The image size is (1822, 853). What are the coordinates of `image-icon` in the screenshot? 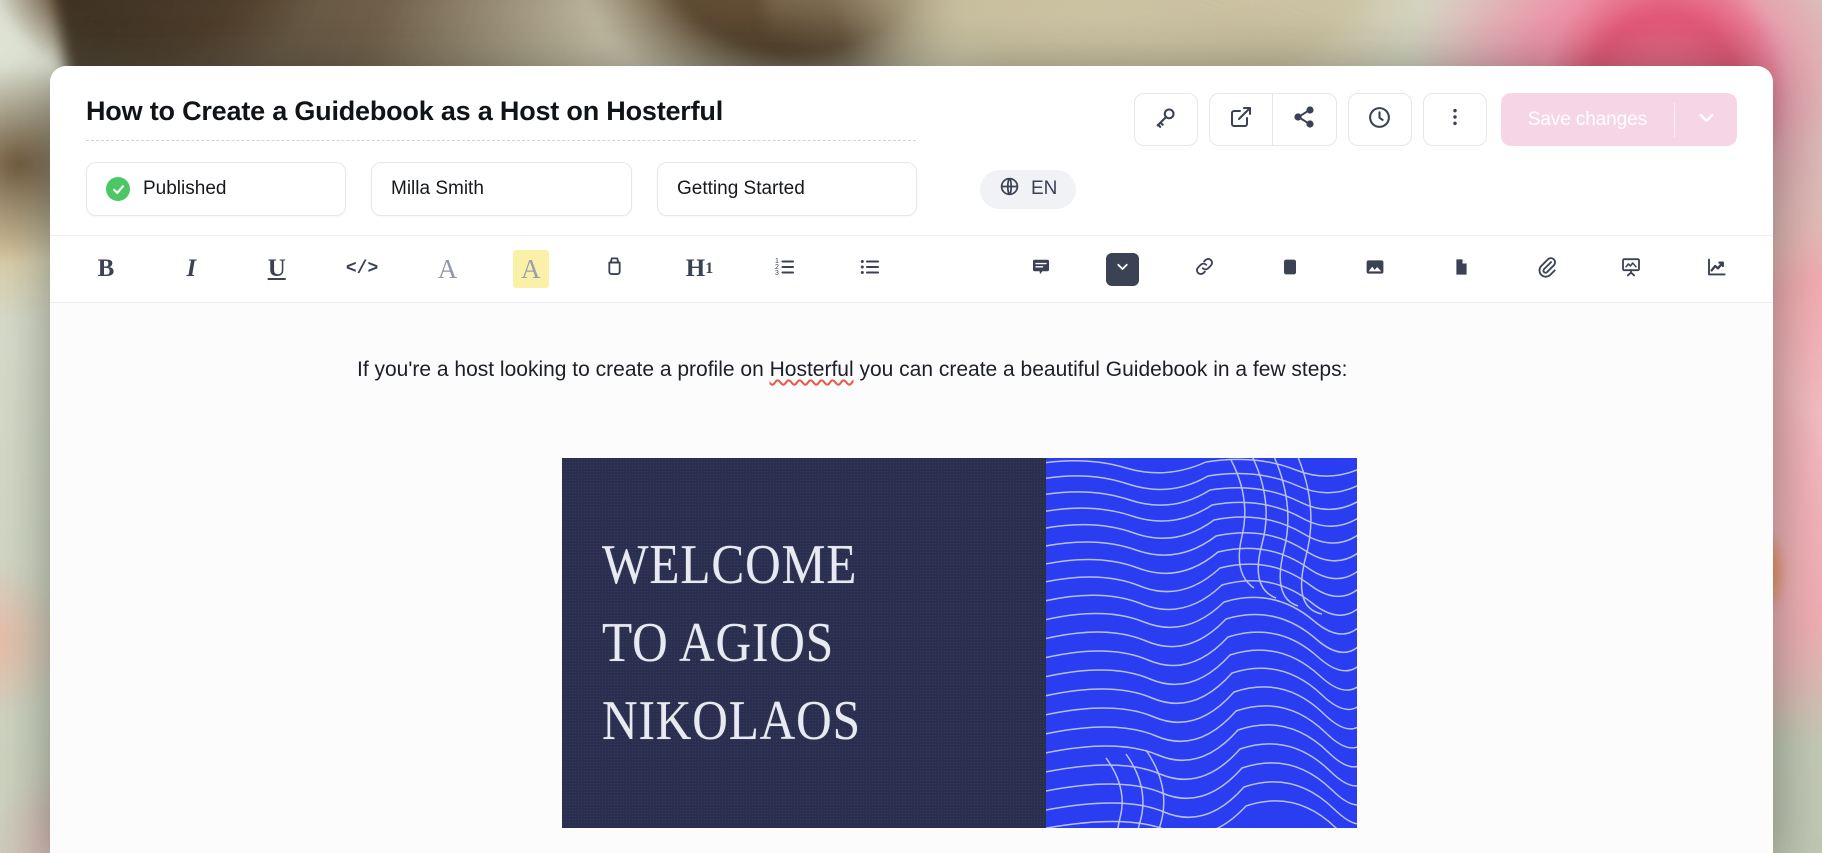 It's located at (1375, 269).